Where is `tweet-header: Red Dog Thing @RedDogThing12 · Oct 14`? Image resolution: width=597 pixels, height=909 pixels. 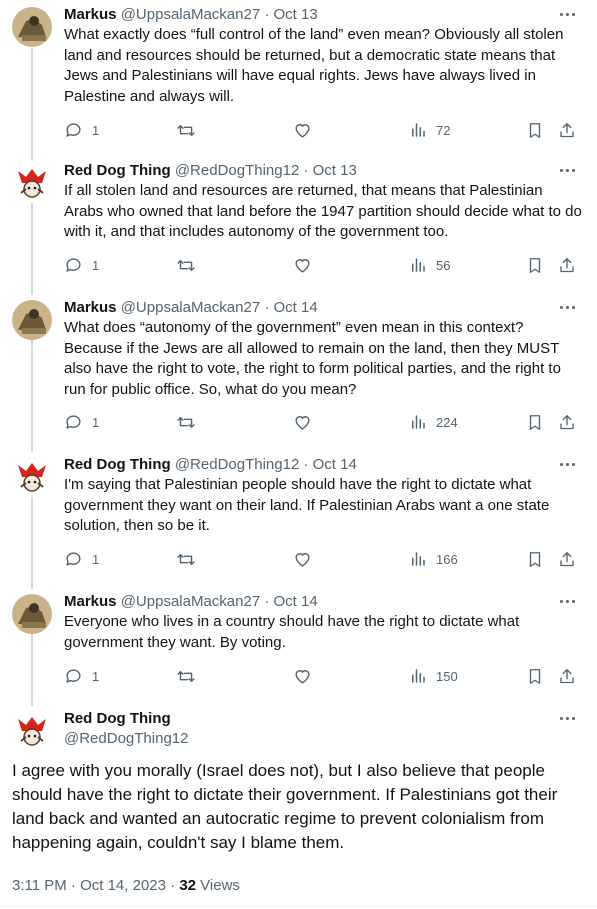
tweet-header: Red Dog Thing @RedDogThing12 · Oct 14 is located at coordinates (210, 465).